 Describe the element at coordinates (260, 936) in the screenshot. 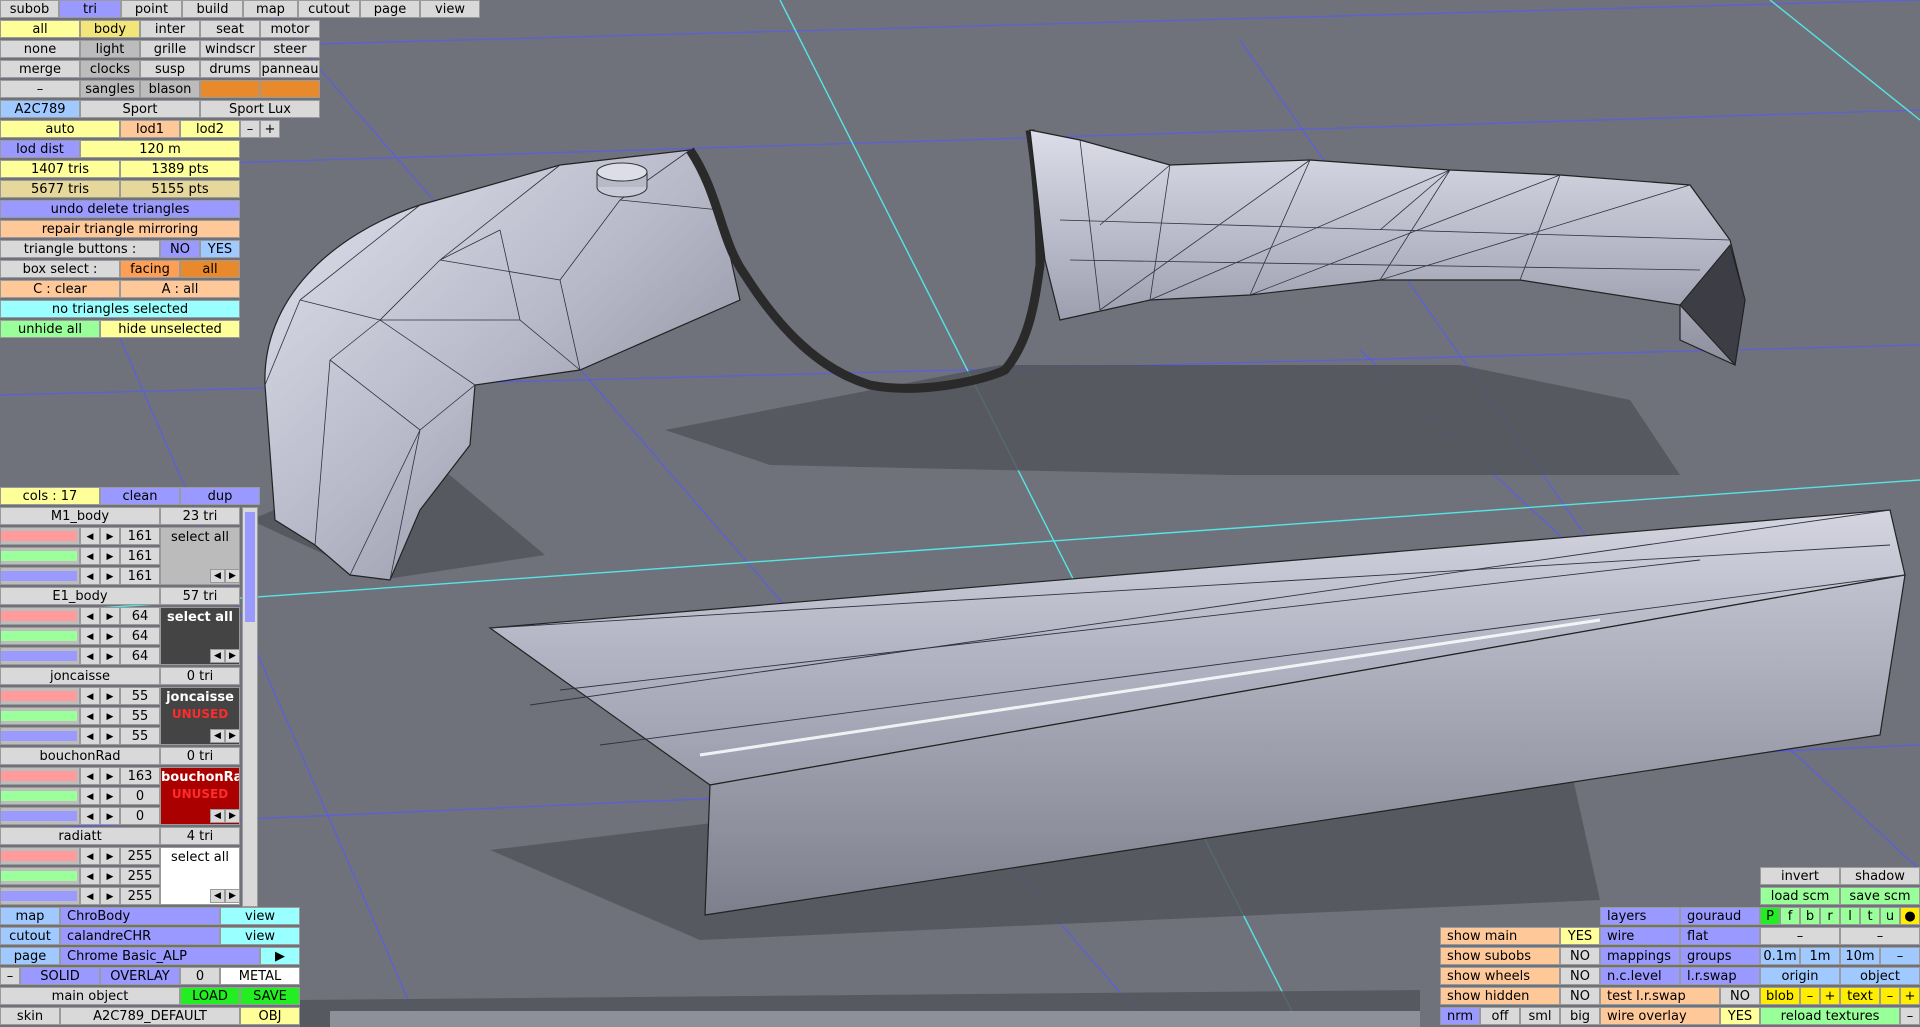

I see `cutout-view-button: view` at that location.